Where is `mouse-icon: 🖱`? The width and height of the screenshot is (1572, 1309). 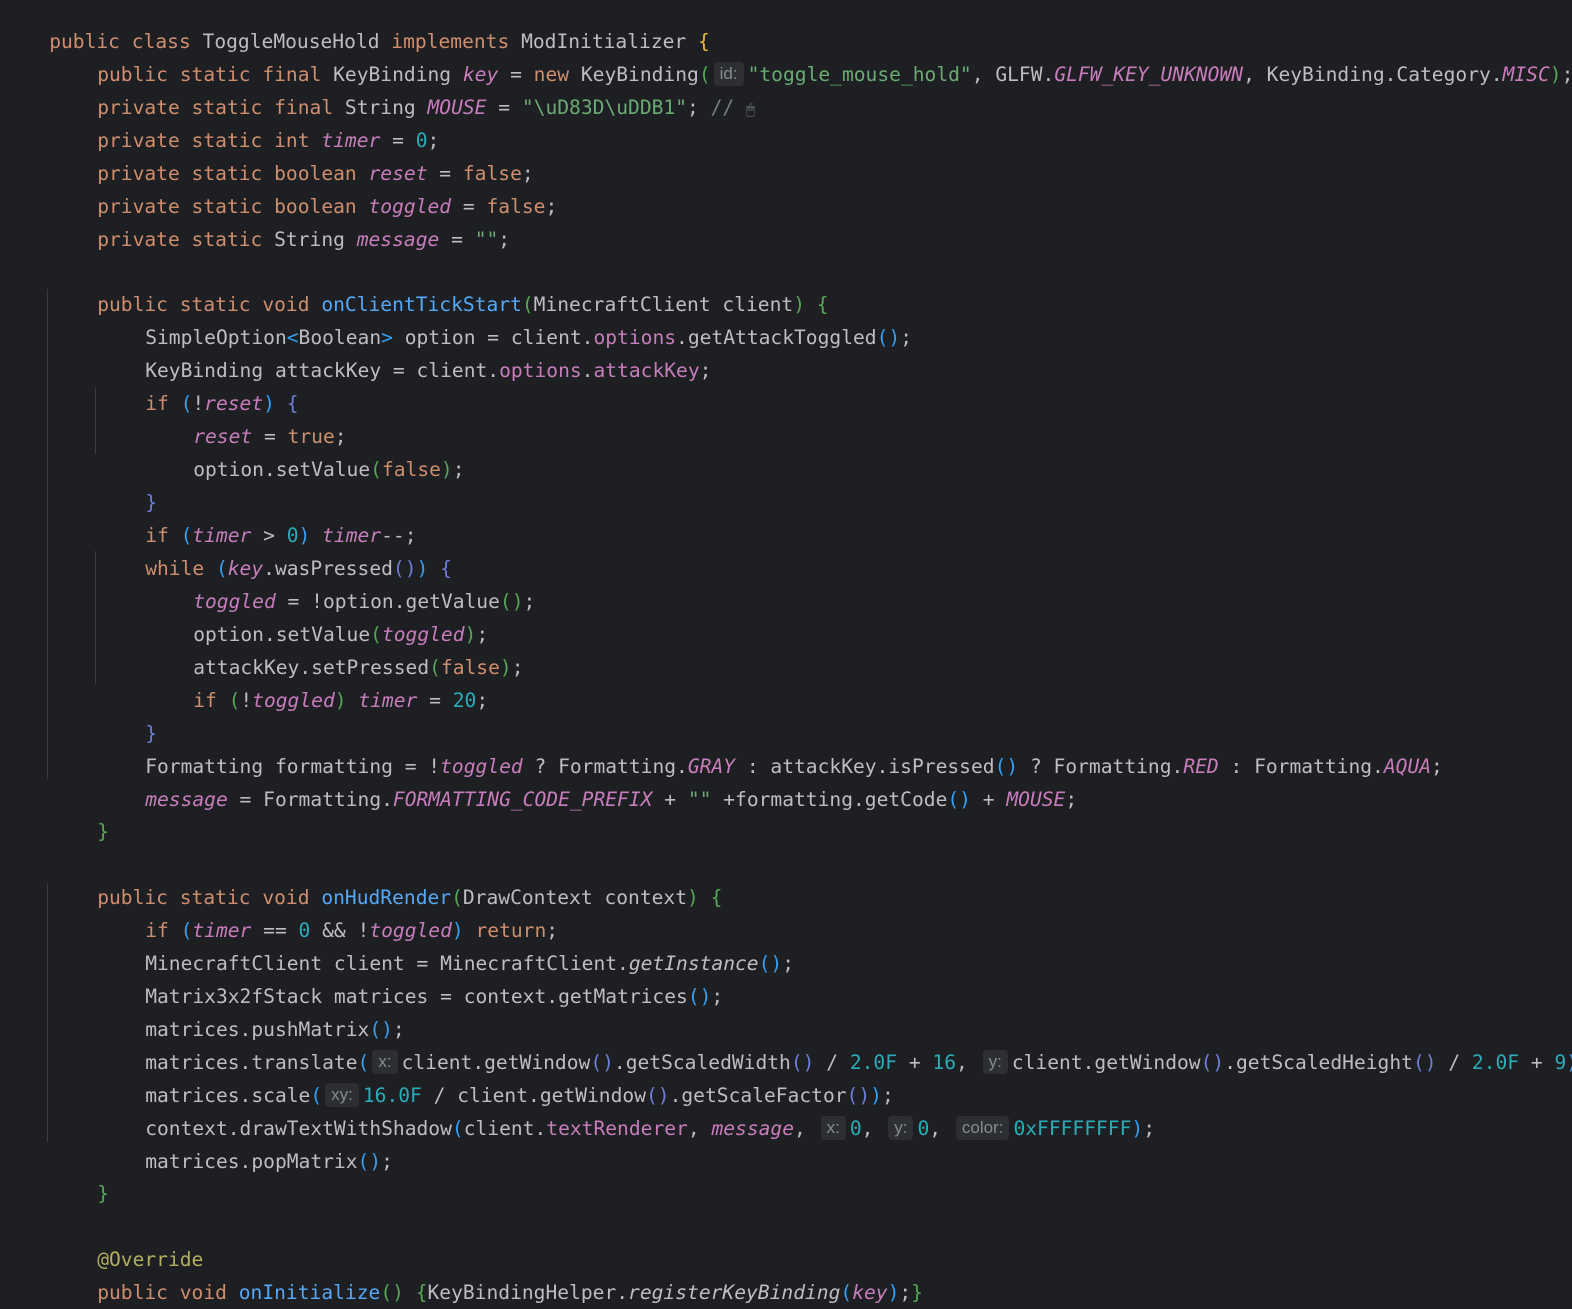 mouse-icon: 🖱 is located at coordinates (751, 109).